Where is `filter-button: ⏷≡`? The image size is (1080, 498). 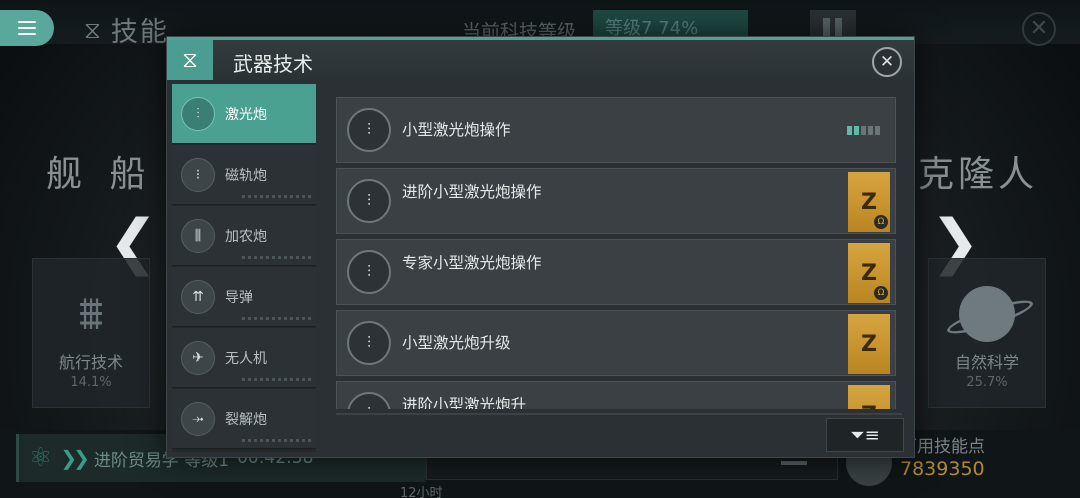
filter-button: ⏷≡ is located at coordinates (865, 435).